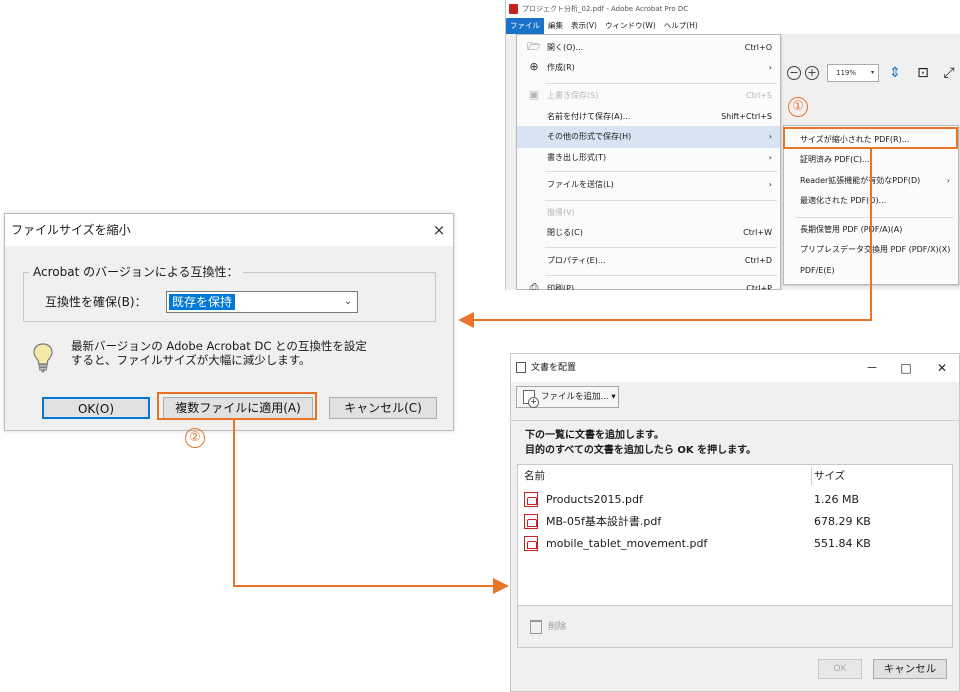 The height and width of the screenshot is (692, 960). I want to click on menu-edit: 編集, so click(555, 26).